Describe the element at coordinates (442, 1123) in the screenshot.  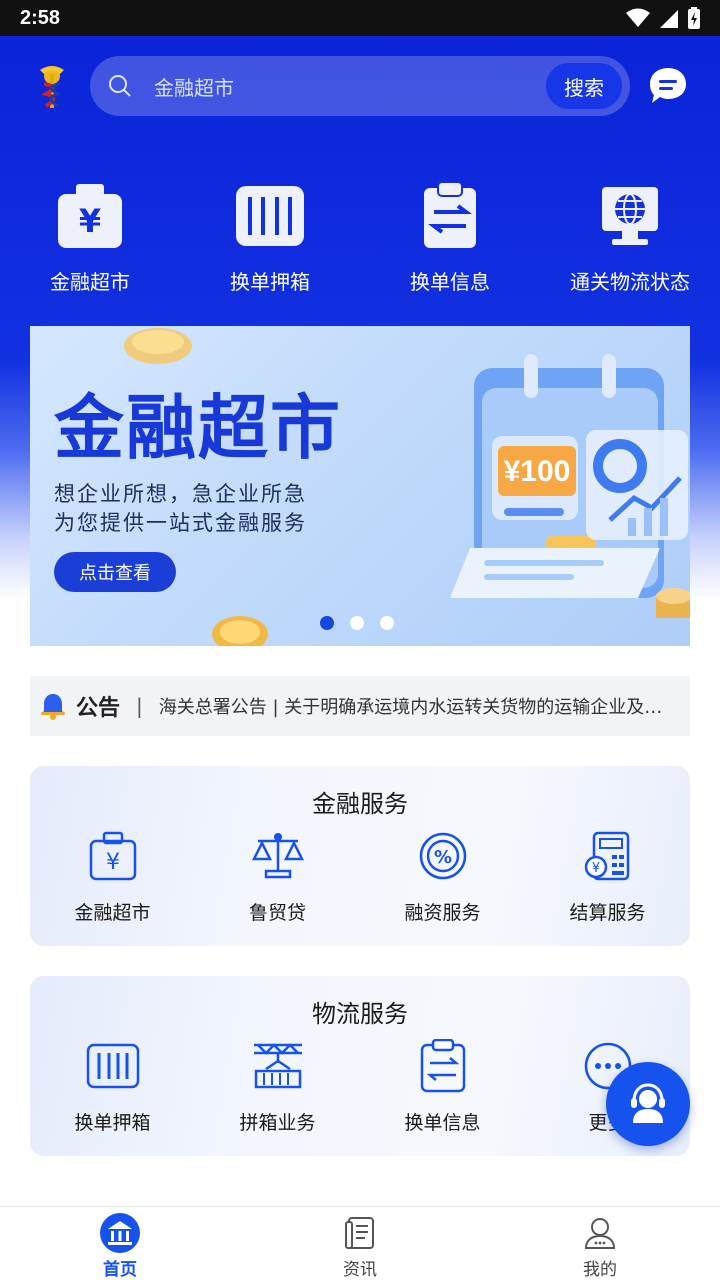
I see `service-item-label: 换单信息` at that location.